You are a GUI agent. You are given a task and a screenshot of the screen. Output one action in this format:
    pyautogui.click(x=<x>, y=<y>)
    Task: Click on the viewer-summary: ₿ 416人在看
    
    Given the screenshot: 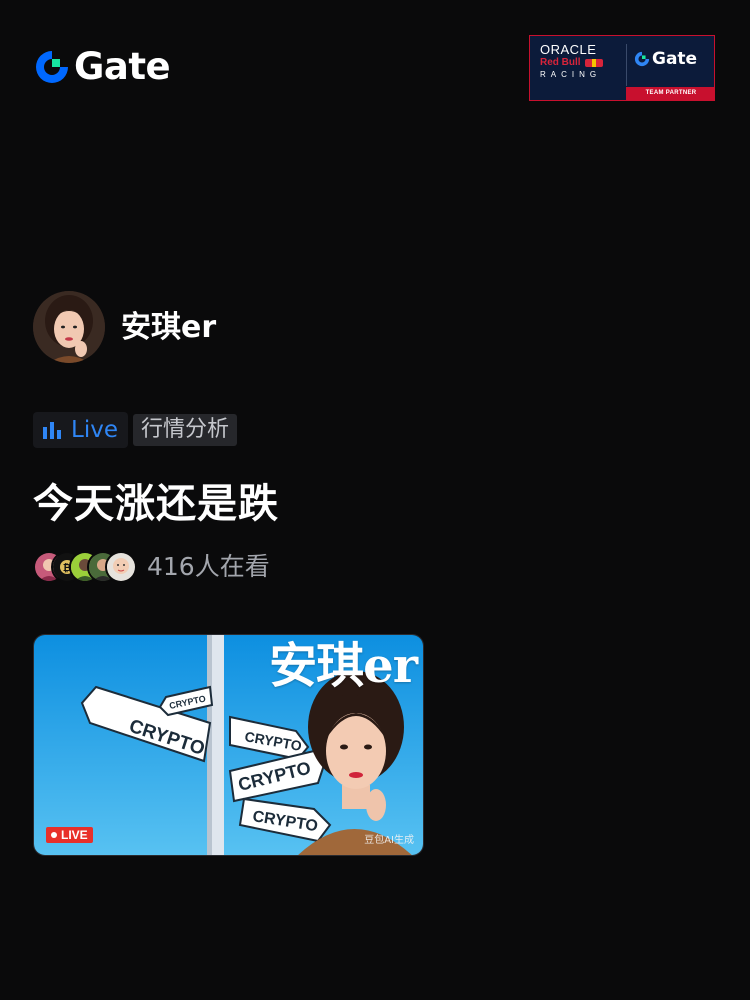 What is the action you would take?
    pyautogui.click(x=151, y=567)
    